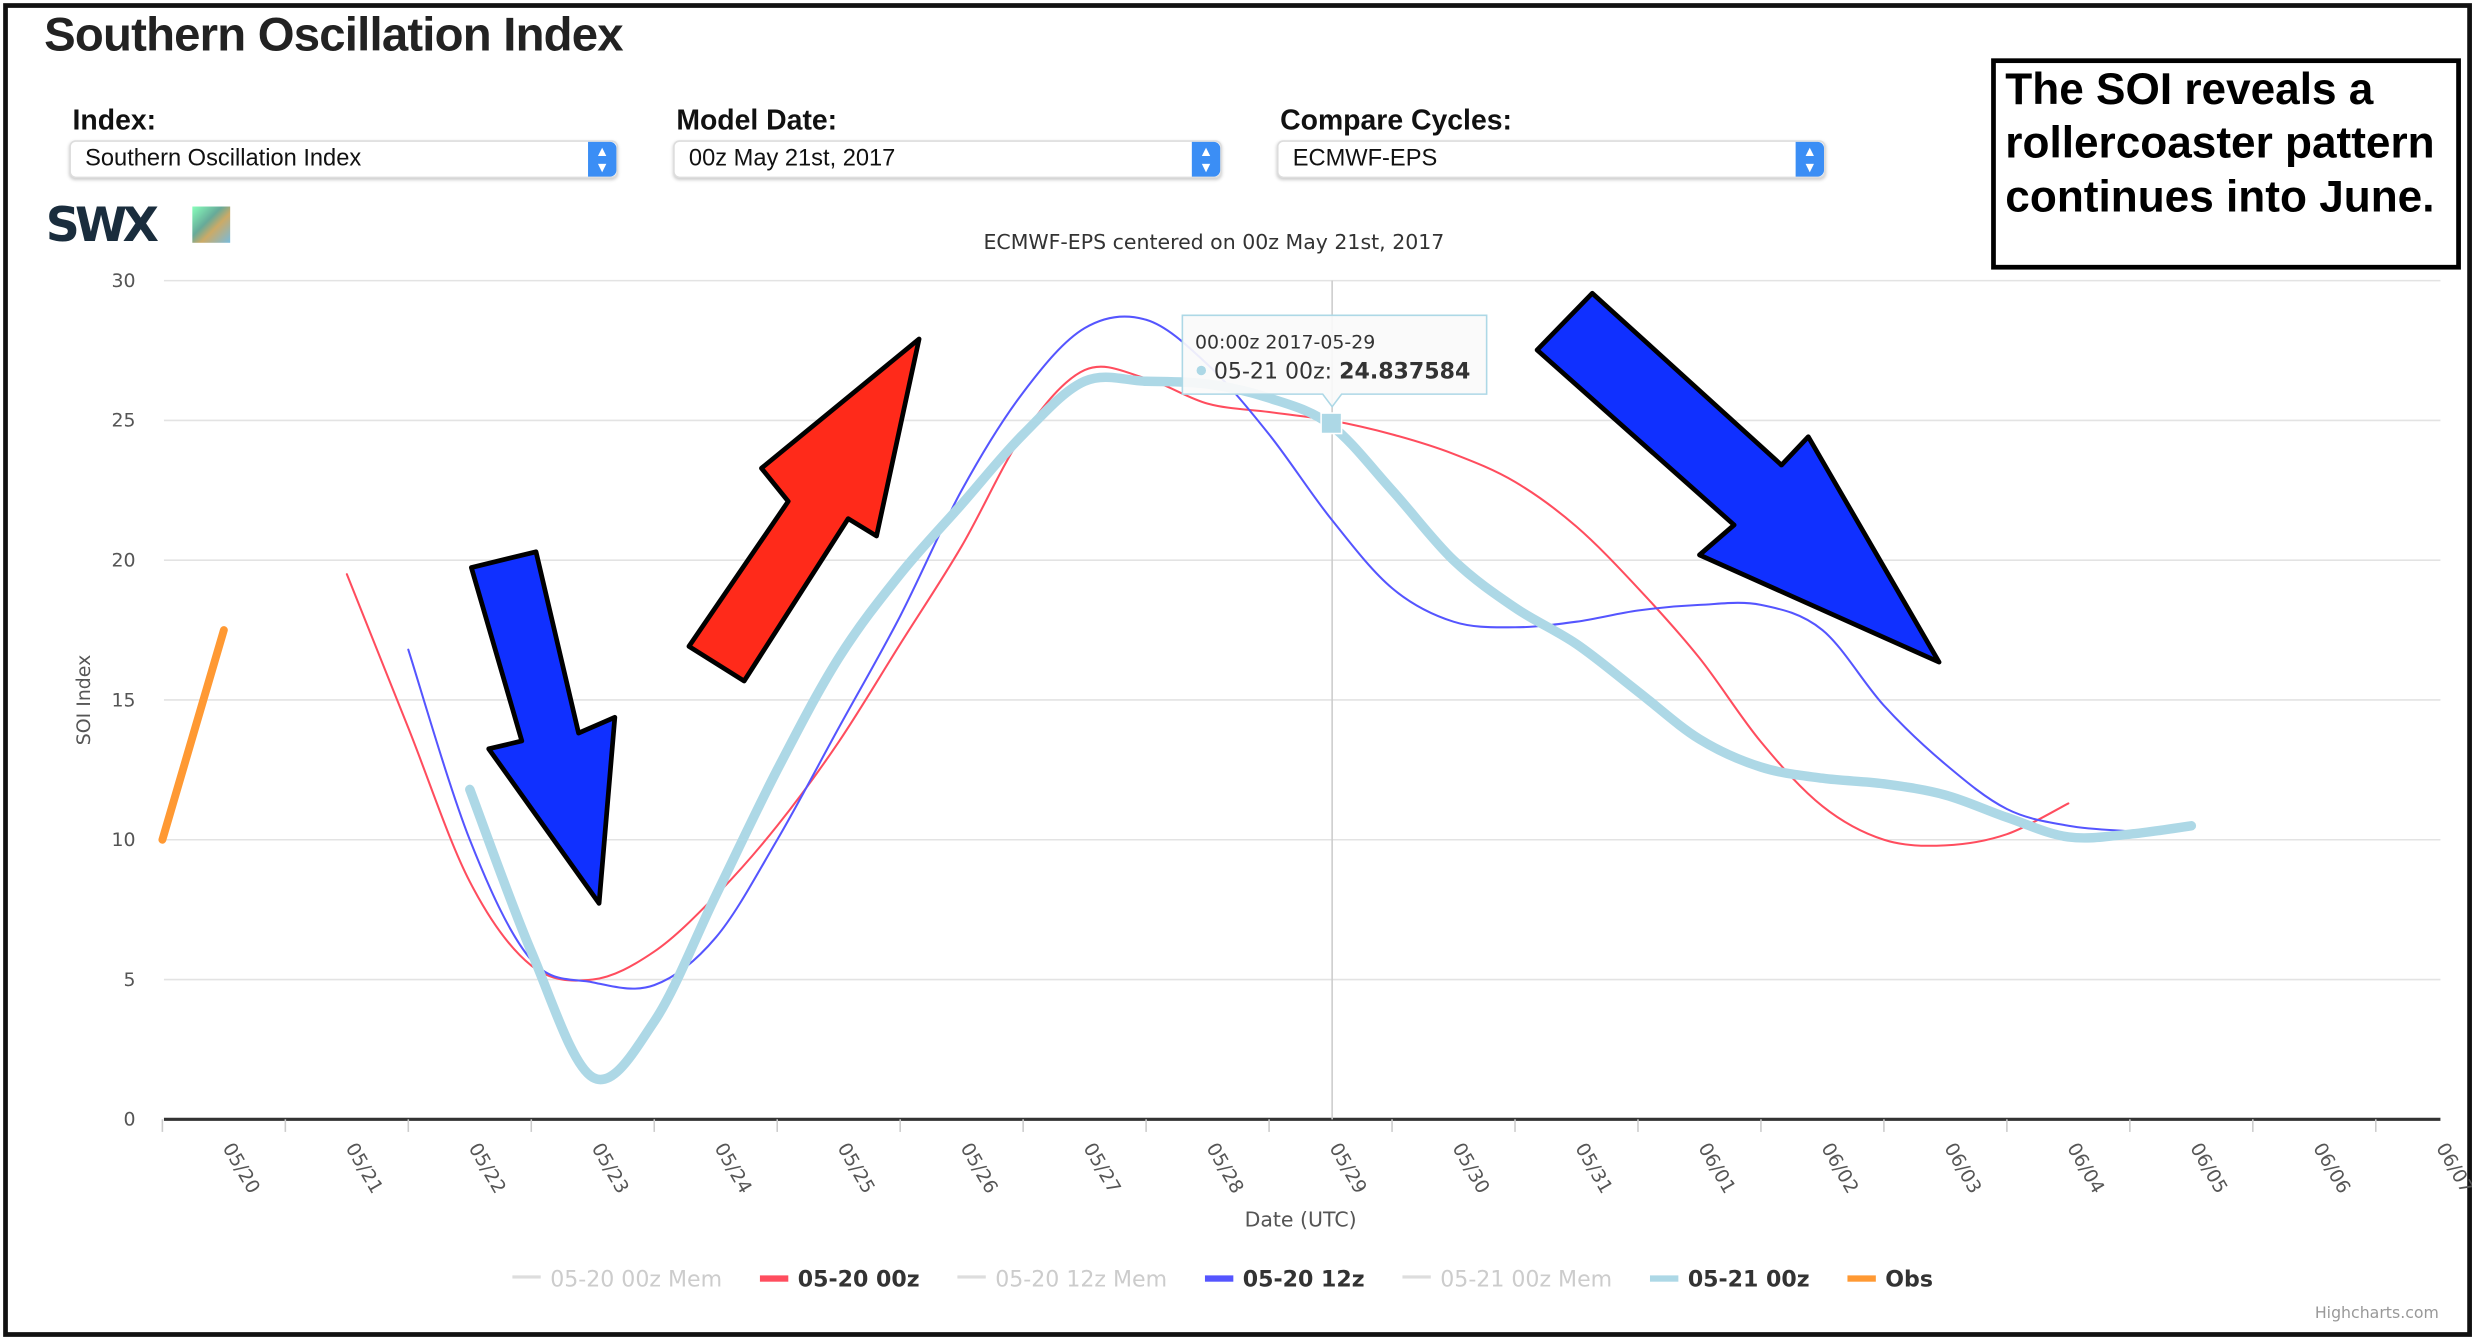 This screenshot has width=2472, height=1337. Describe the element at coordinates (2208, 1168) in the screenshot. I see `x-tick-label: 06/05` at that location.